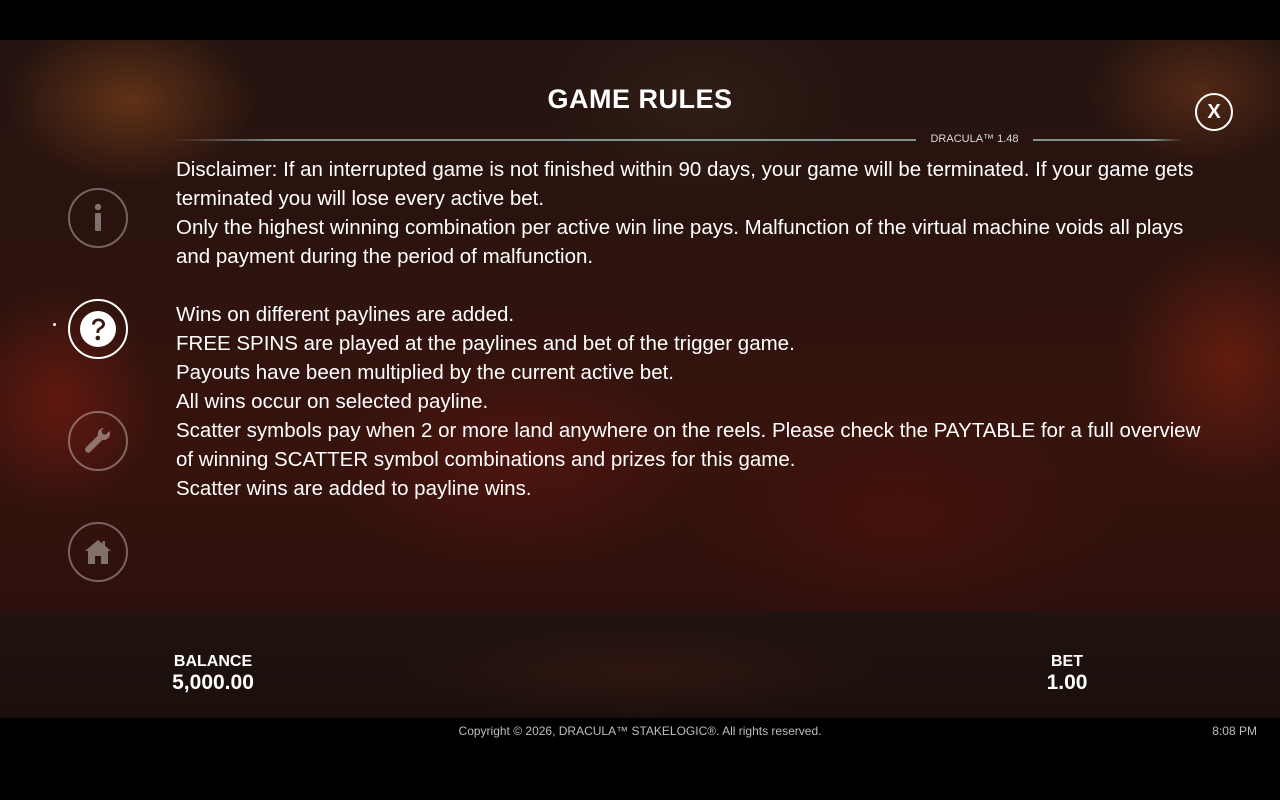 Image resolution: width=1280 pixels, height=800 pixels. What do you see at coordinates (640, 20) in the screenshot?
I see `top-bar` at bounding box center [640, 20].